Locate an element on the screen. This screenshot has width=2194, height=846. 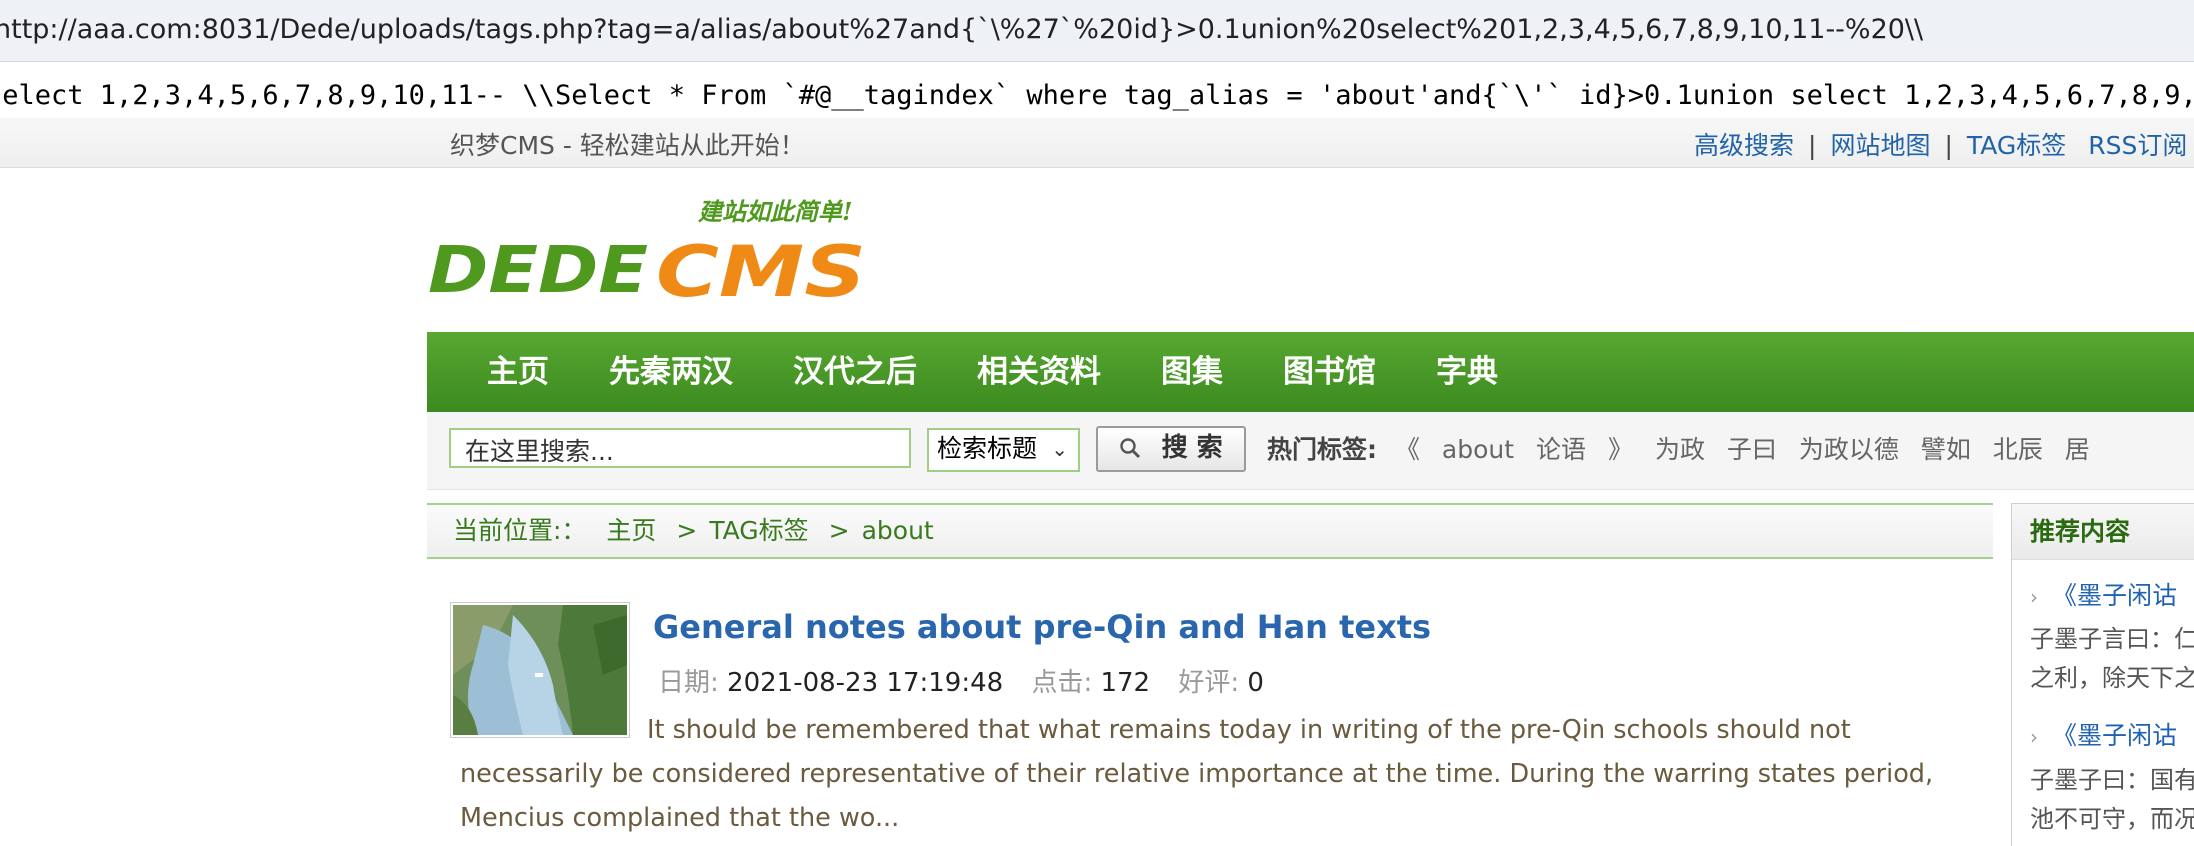
site-logo: 建站如此简单! DEDE CMS is located at coordinates (663, 255).